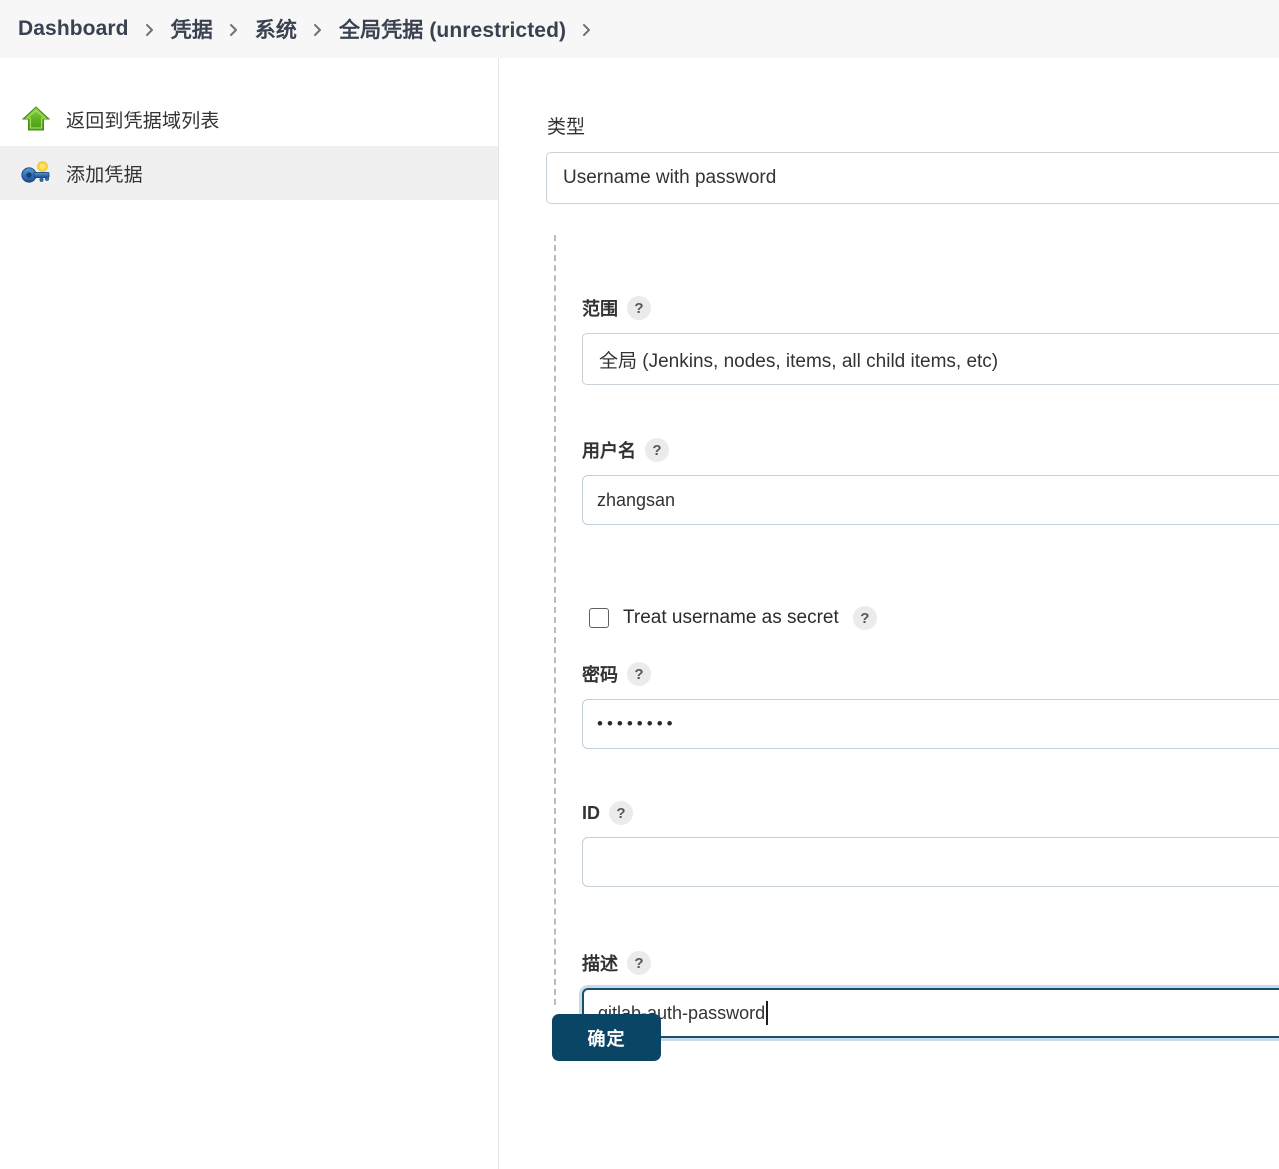 The image size is (1279, 1169). Describe the element at coordinates (930, 500) in the screenshot. I see `username-input: zhangsan` at that location.